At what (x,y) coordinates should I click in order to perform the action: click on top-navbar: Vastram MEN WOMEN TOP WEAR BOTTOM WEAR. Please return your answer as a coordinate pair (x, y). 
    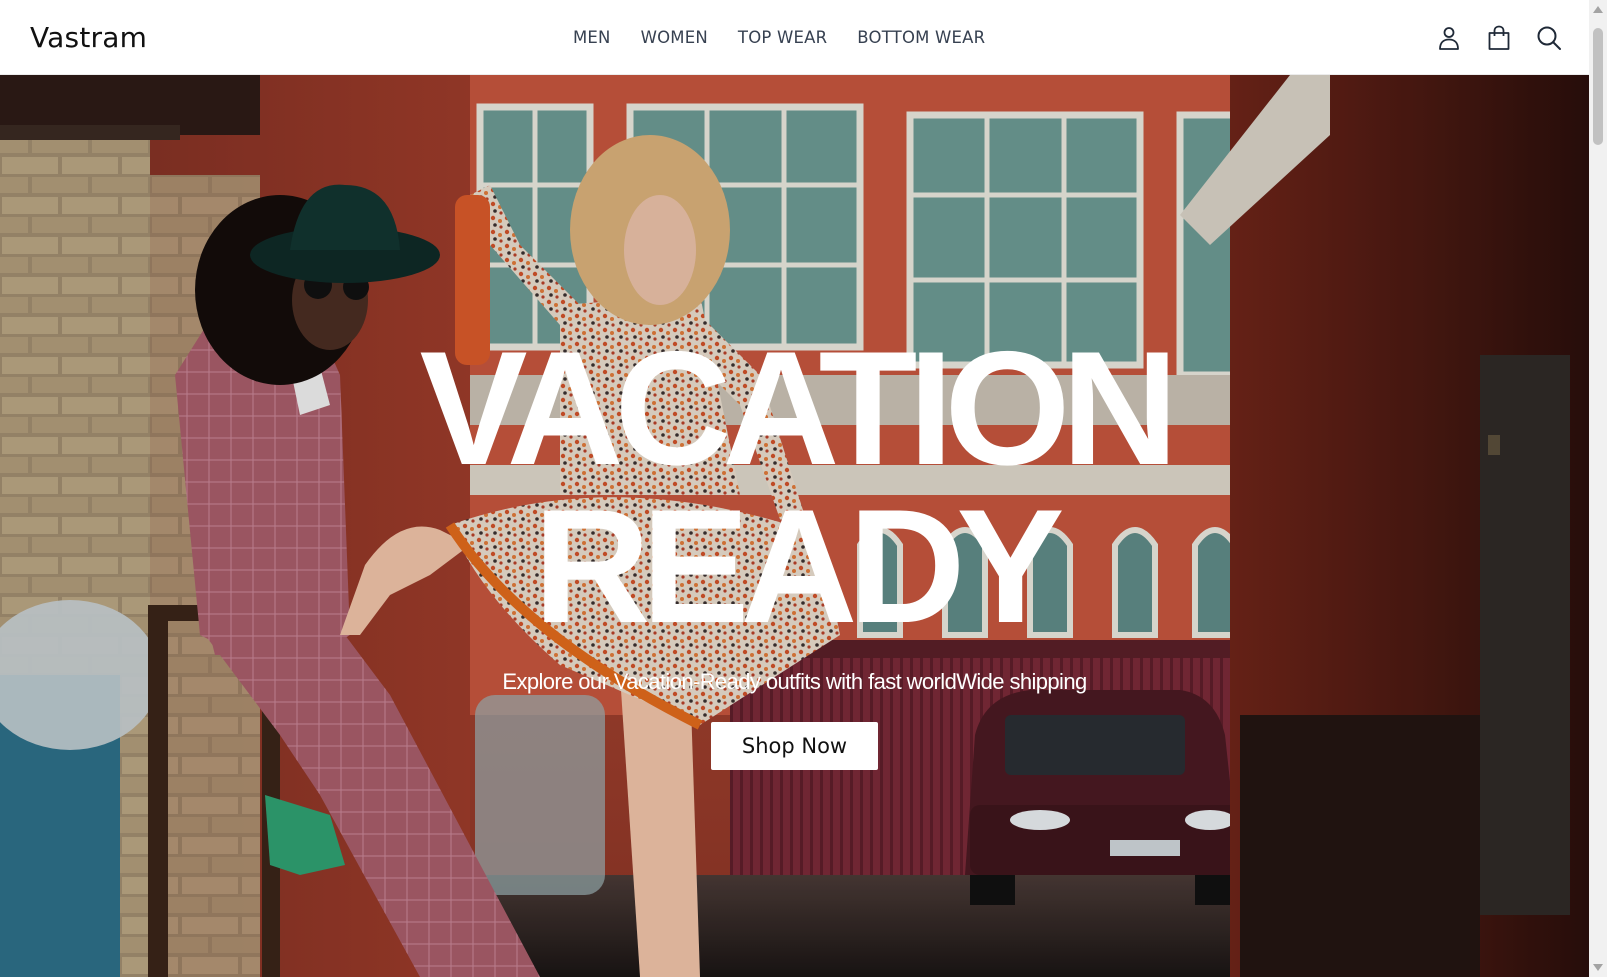
    Looking at the image, I should click on (794, 37).